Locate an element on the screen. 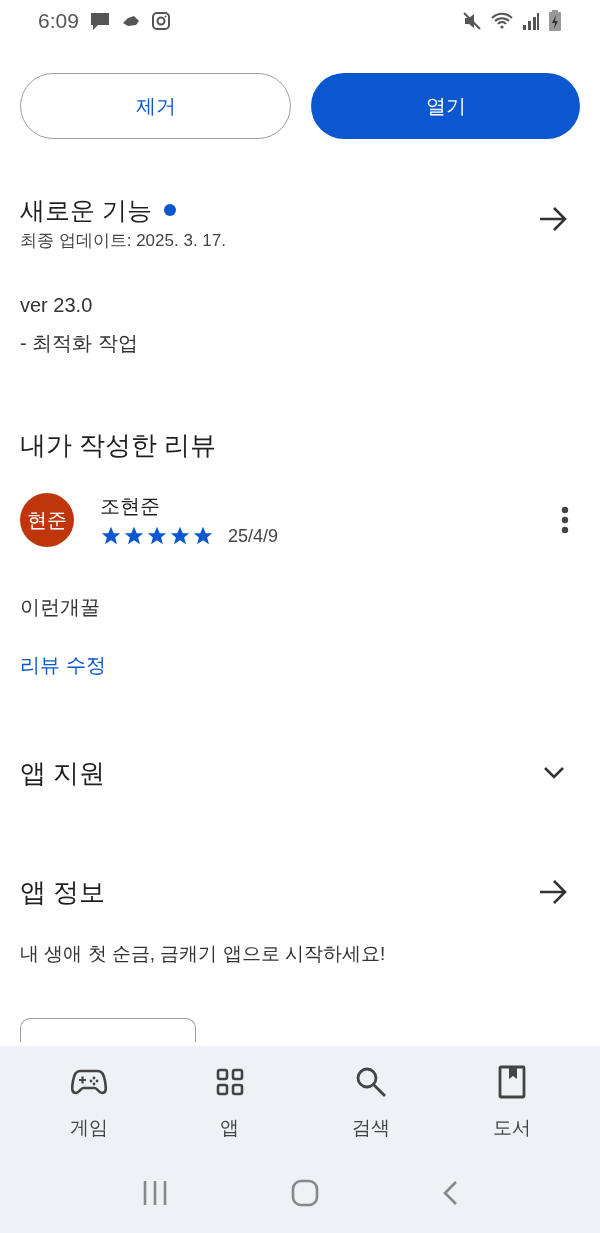 This screenshot has height=1233, width=600. edit-review-link: 리뷰 수정 is located at coordinates (63, 664).